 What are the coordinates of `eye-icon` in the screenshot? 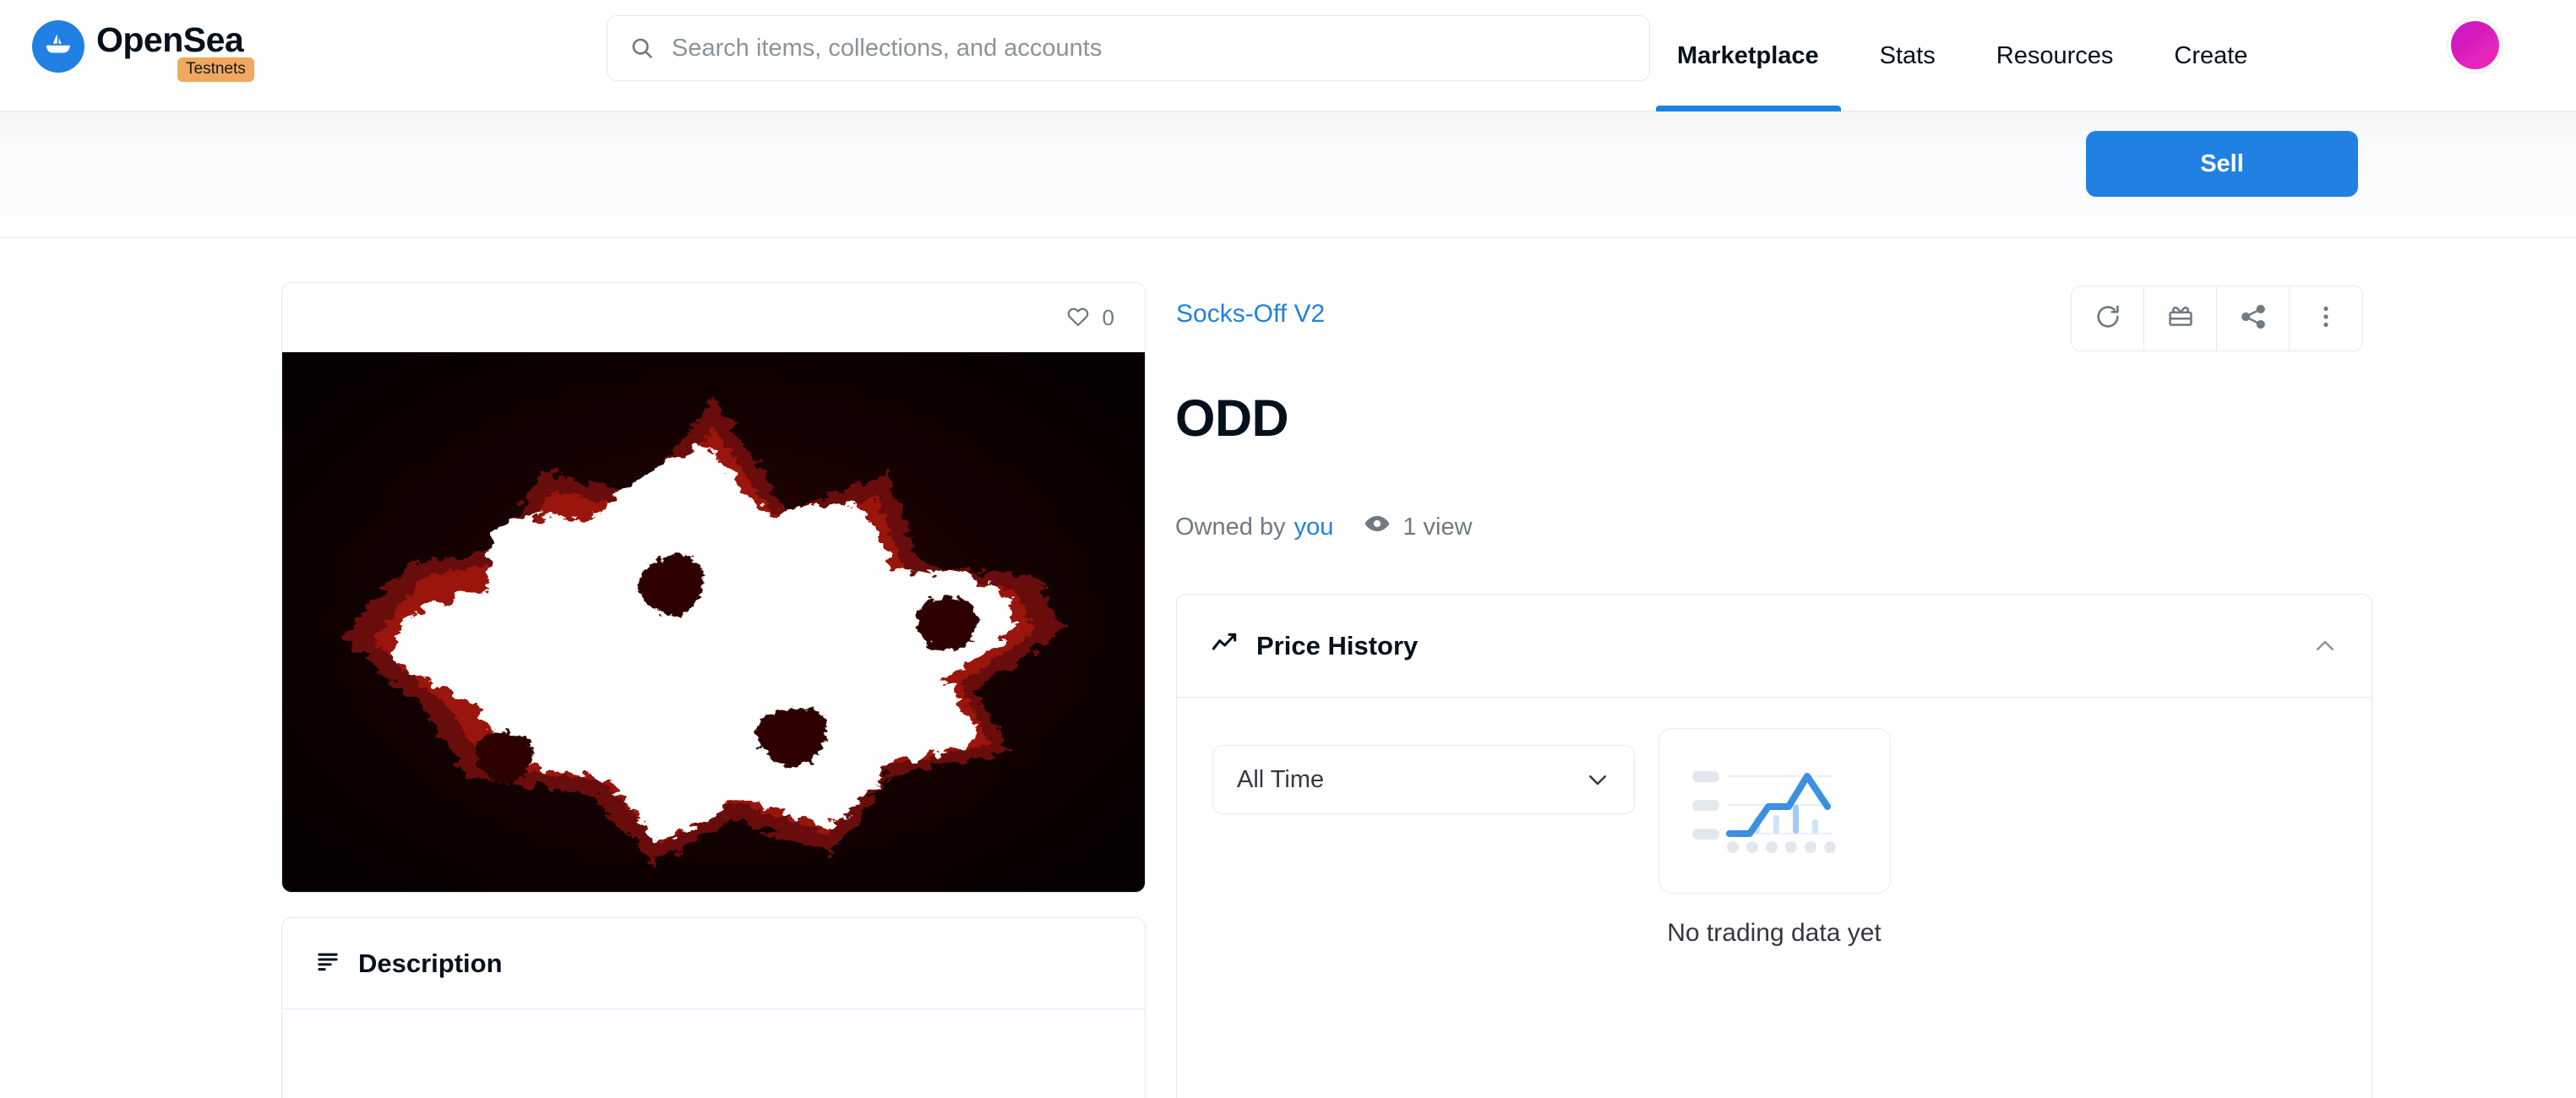 It's located at (1377, 527).